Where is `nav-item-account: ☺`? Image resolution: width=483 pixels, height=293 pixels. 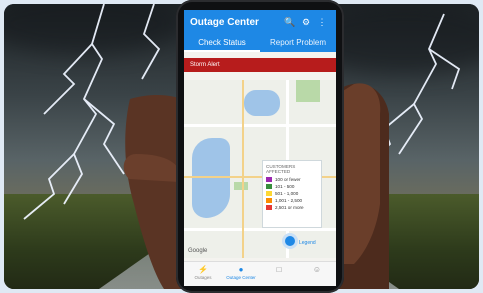 nav-item-account: ☺ is located at coordinates (317, 274).